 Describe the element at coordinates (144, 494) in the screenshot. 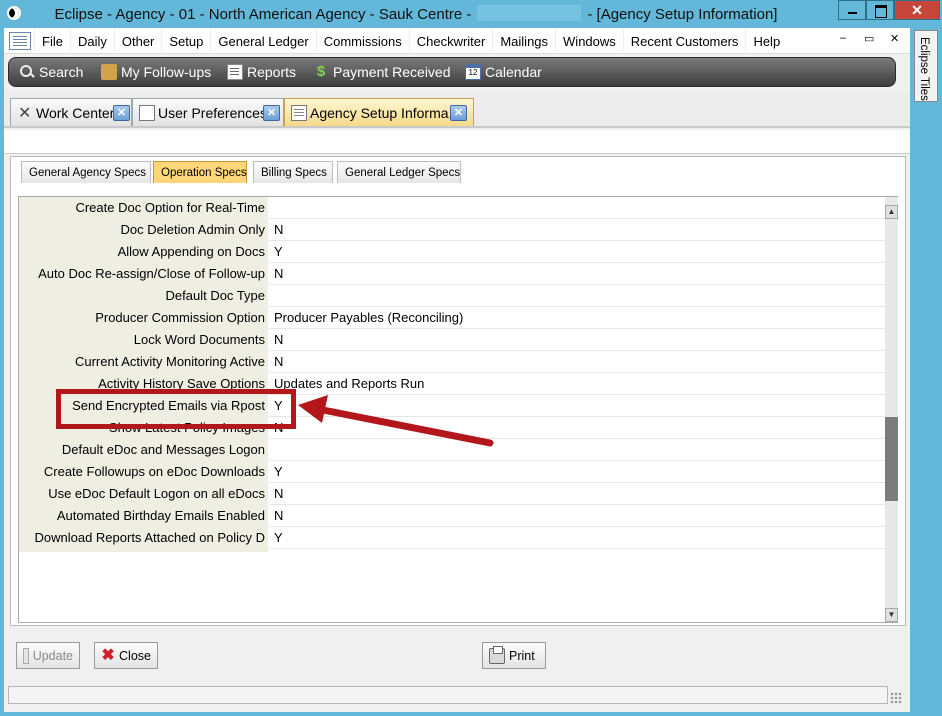

I see `row-label: Use eDoc Default Logon on all eDocs` at that location.